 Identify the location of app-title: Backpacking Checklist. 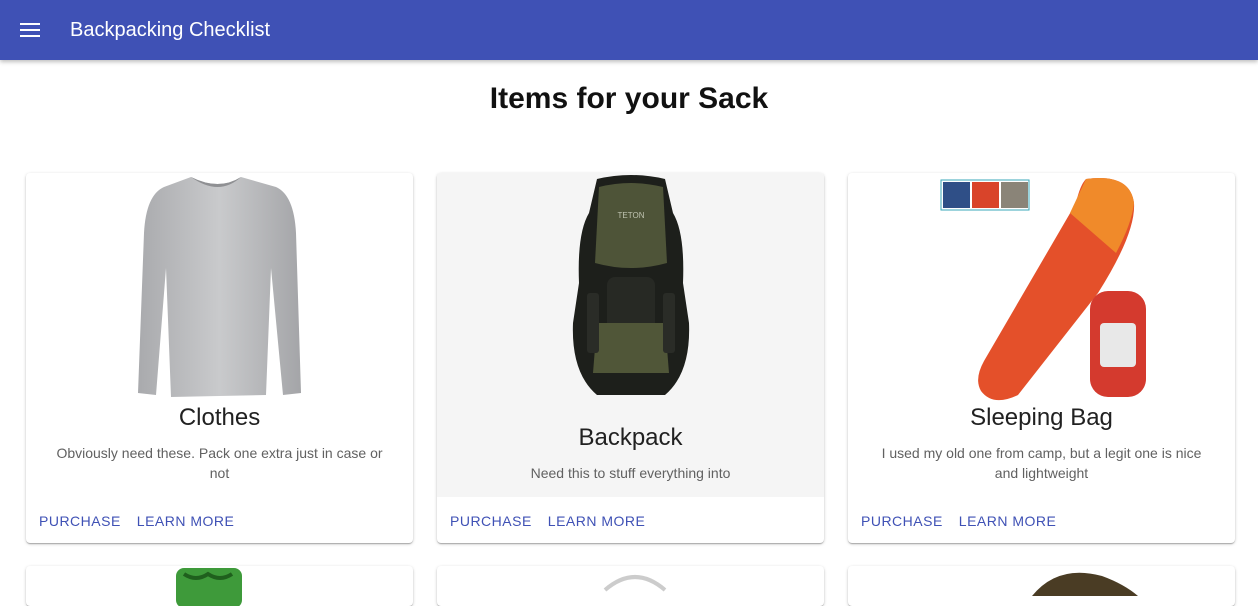
(170, 29).